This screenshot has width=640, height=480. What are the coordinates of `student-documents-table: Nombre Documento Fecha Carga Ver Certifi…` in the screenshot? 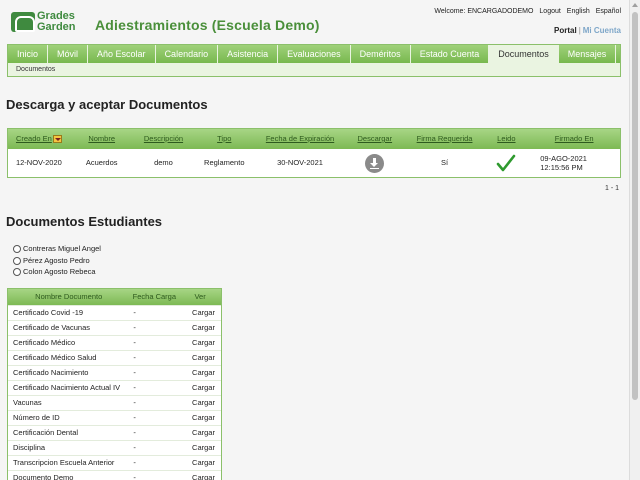 It's located at (114, 384).